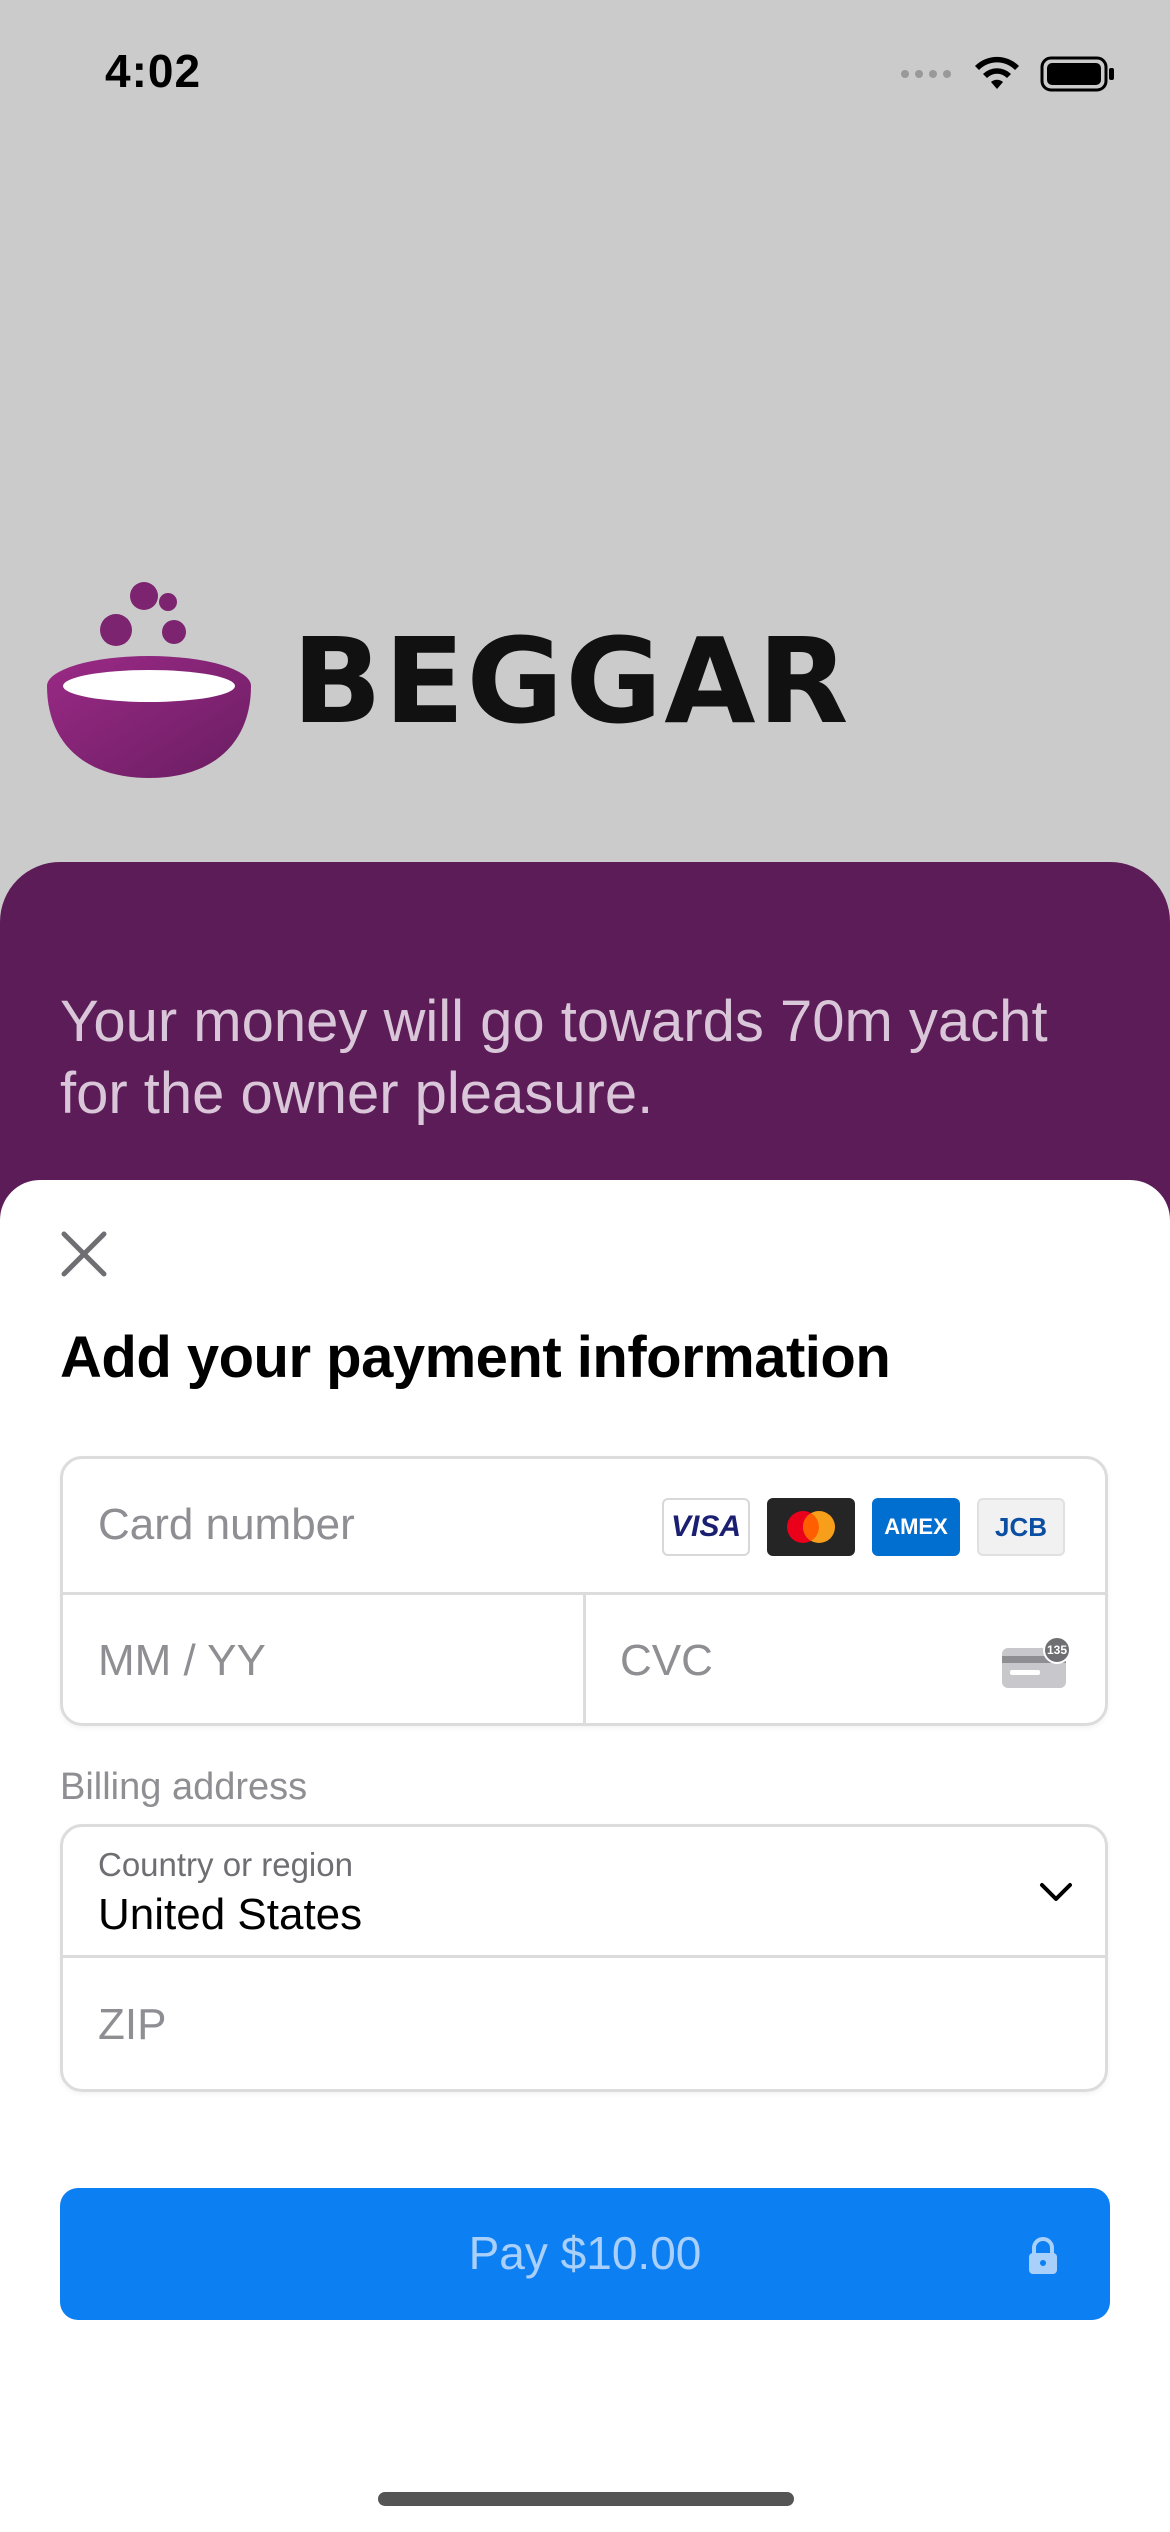 This screenshot has width=1170, height=2532. Describe the element at coordinates (1043, 2255) in the screenshot. I see `lock-icon` at that location.